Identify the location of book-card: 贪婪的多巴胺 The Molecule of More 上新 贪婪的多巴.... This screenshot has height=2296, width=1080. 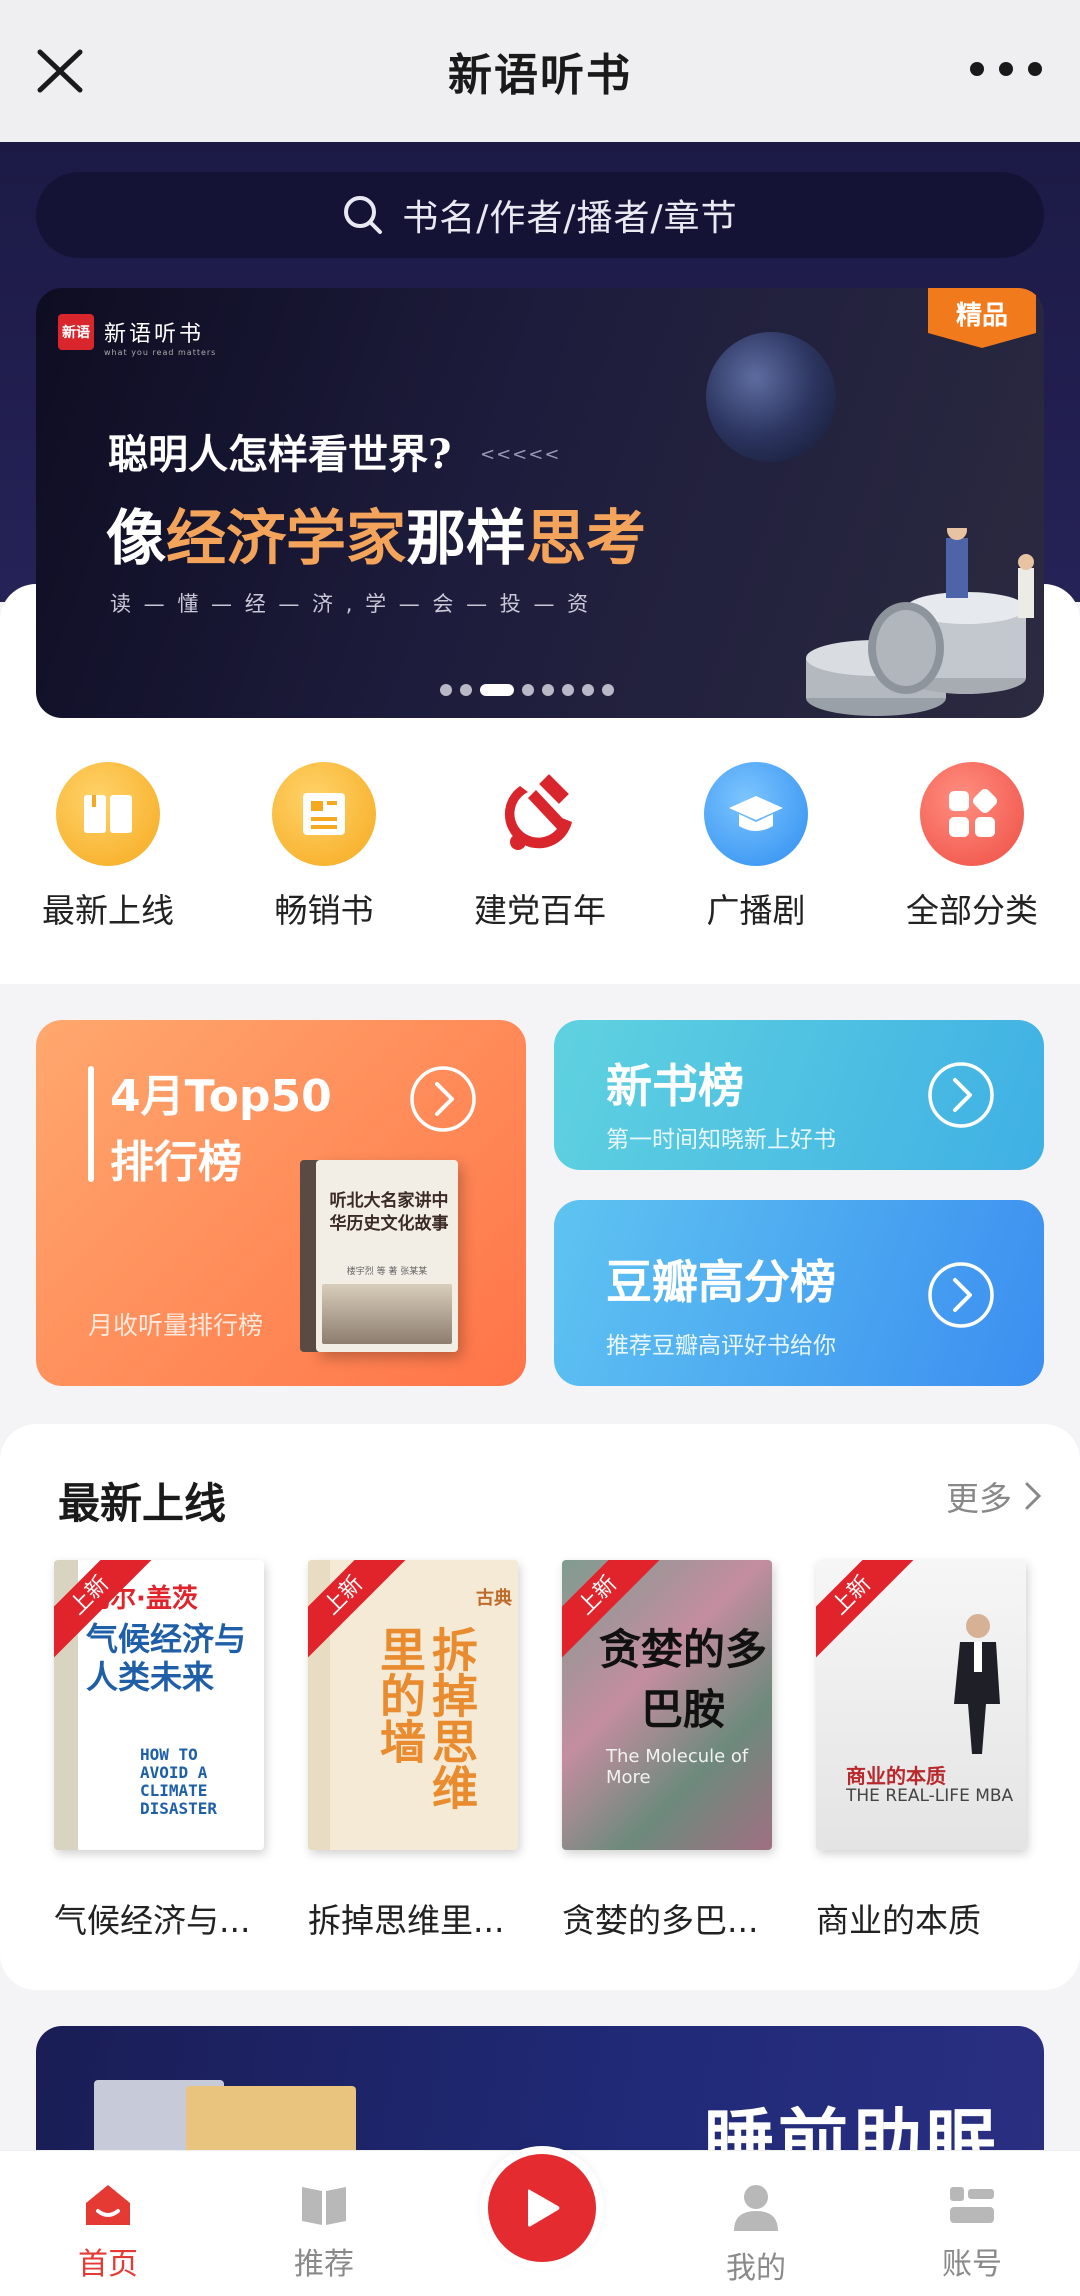
(667, 1751).